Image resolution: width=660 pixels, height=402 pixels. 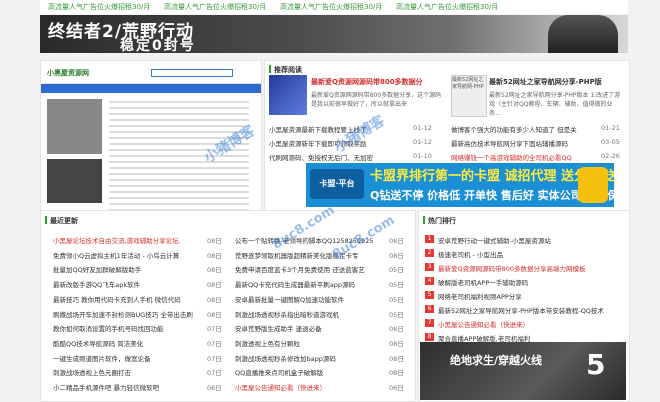 I want to click on list-item: 安卓最新批量一键图解Q加速功能软件 05日, so click(x=319, y=299).